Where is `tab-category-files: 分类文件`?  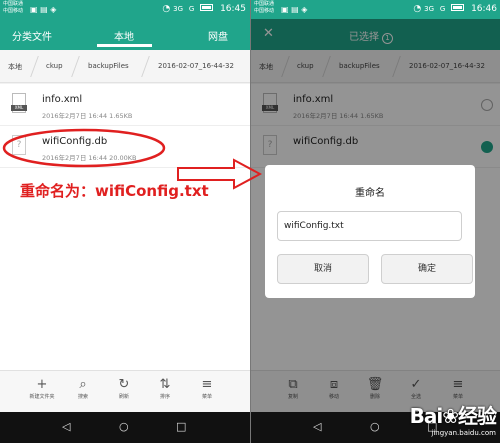 tab-category-files: 分类文件 is located at coordinates (32, 35).